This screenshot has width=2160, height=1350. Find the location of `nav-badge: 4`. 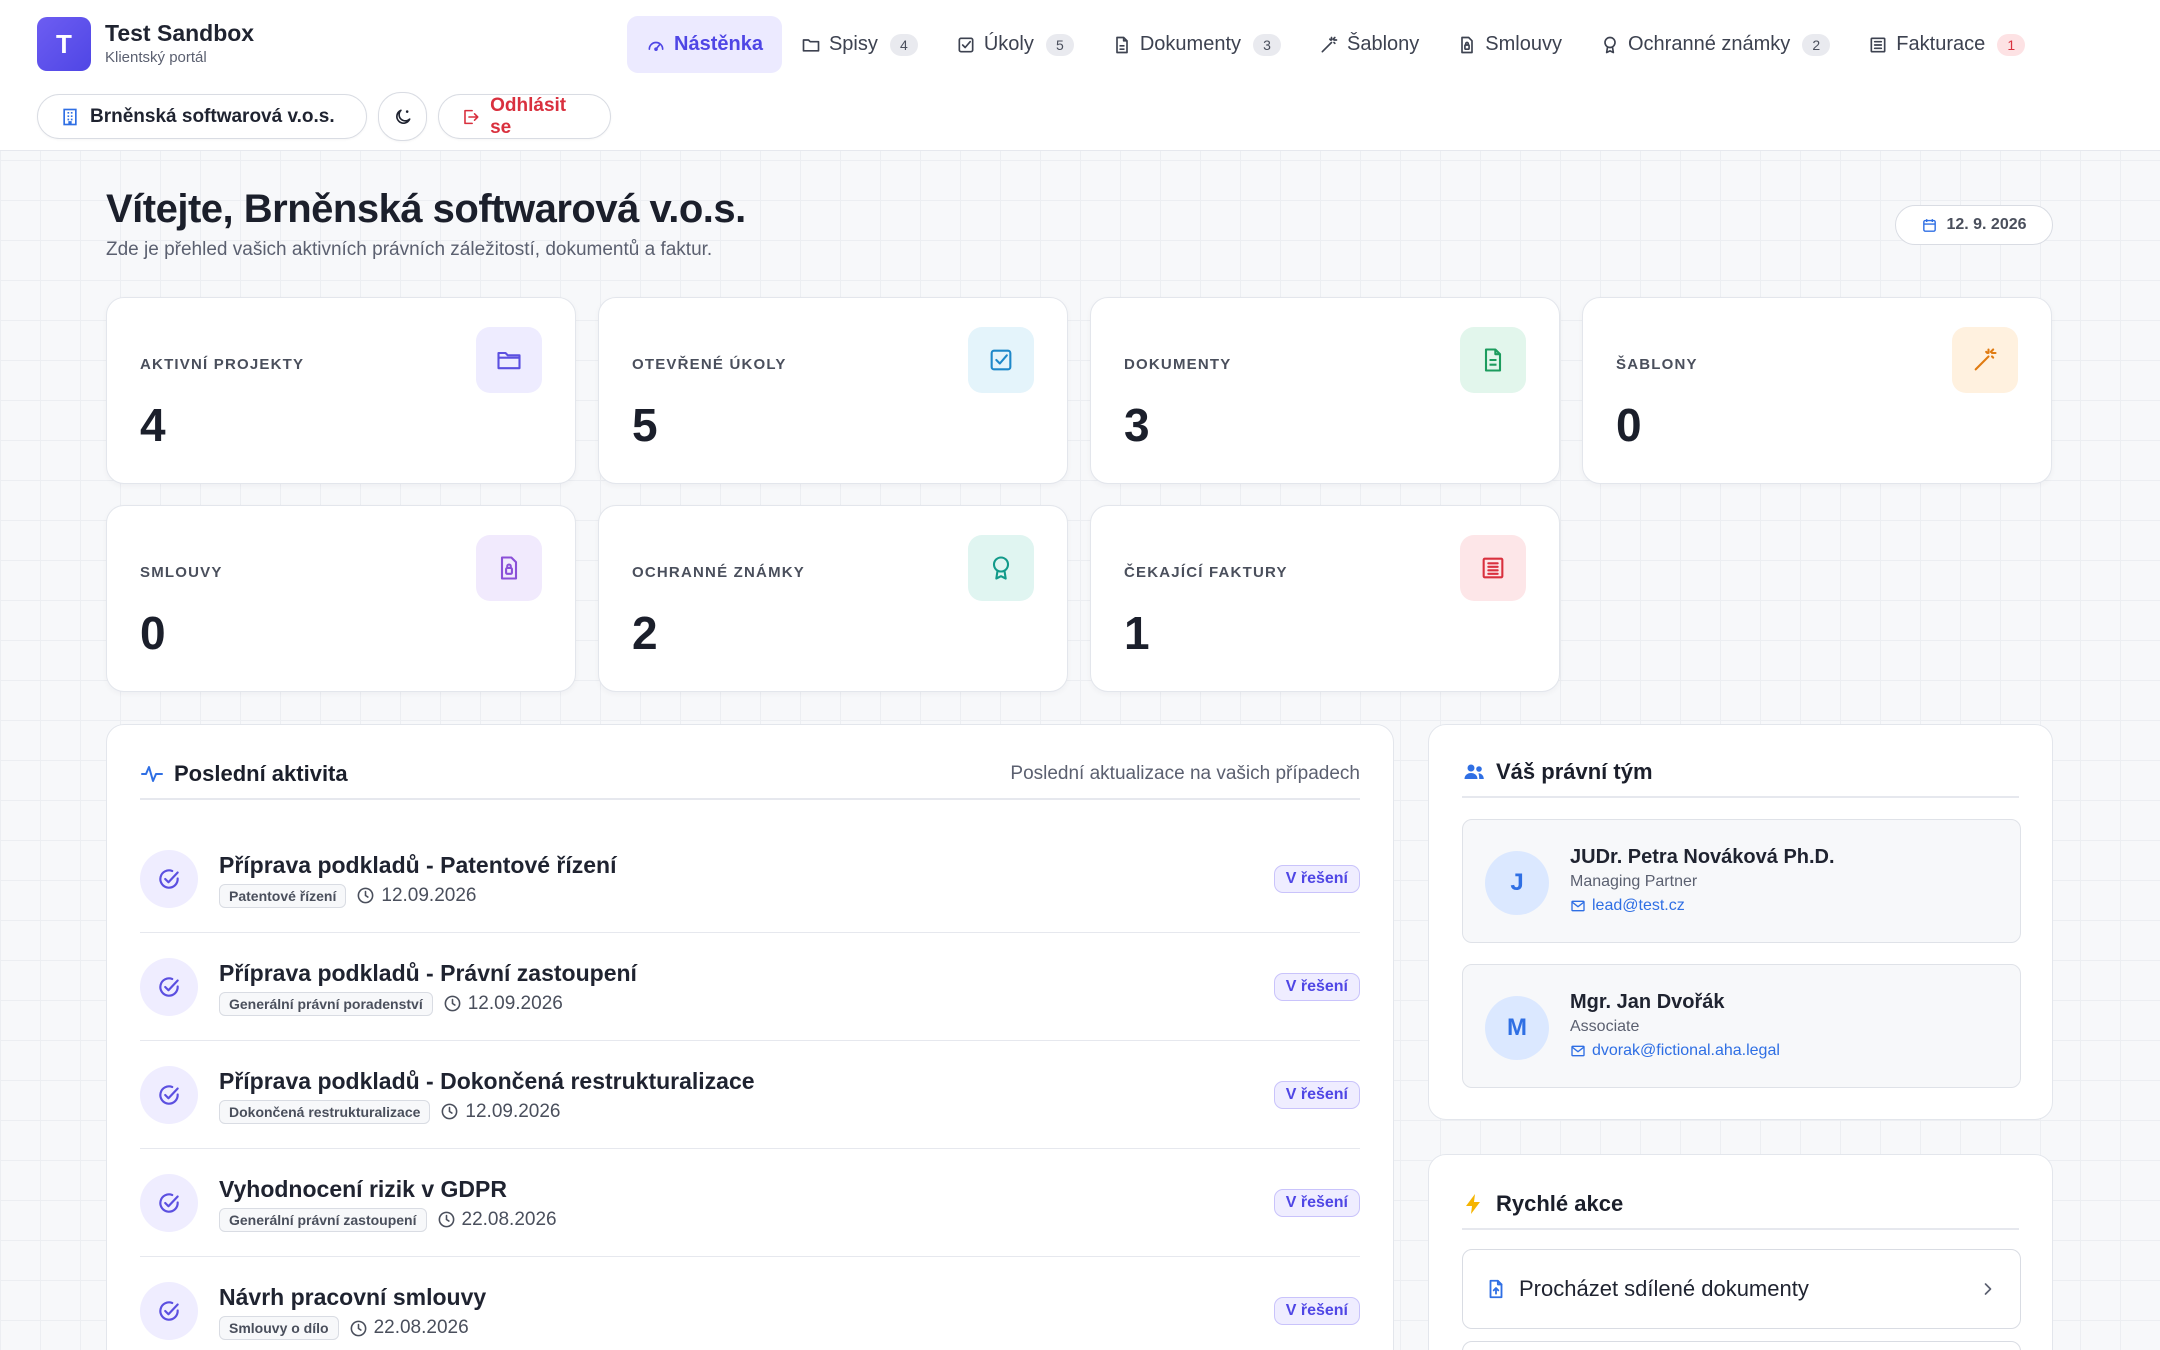

nav-badge: 4 is located at coordinates (903, 44).